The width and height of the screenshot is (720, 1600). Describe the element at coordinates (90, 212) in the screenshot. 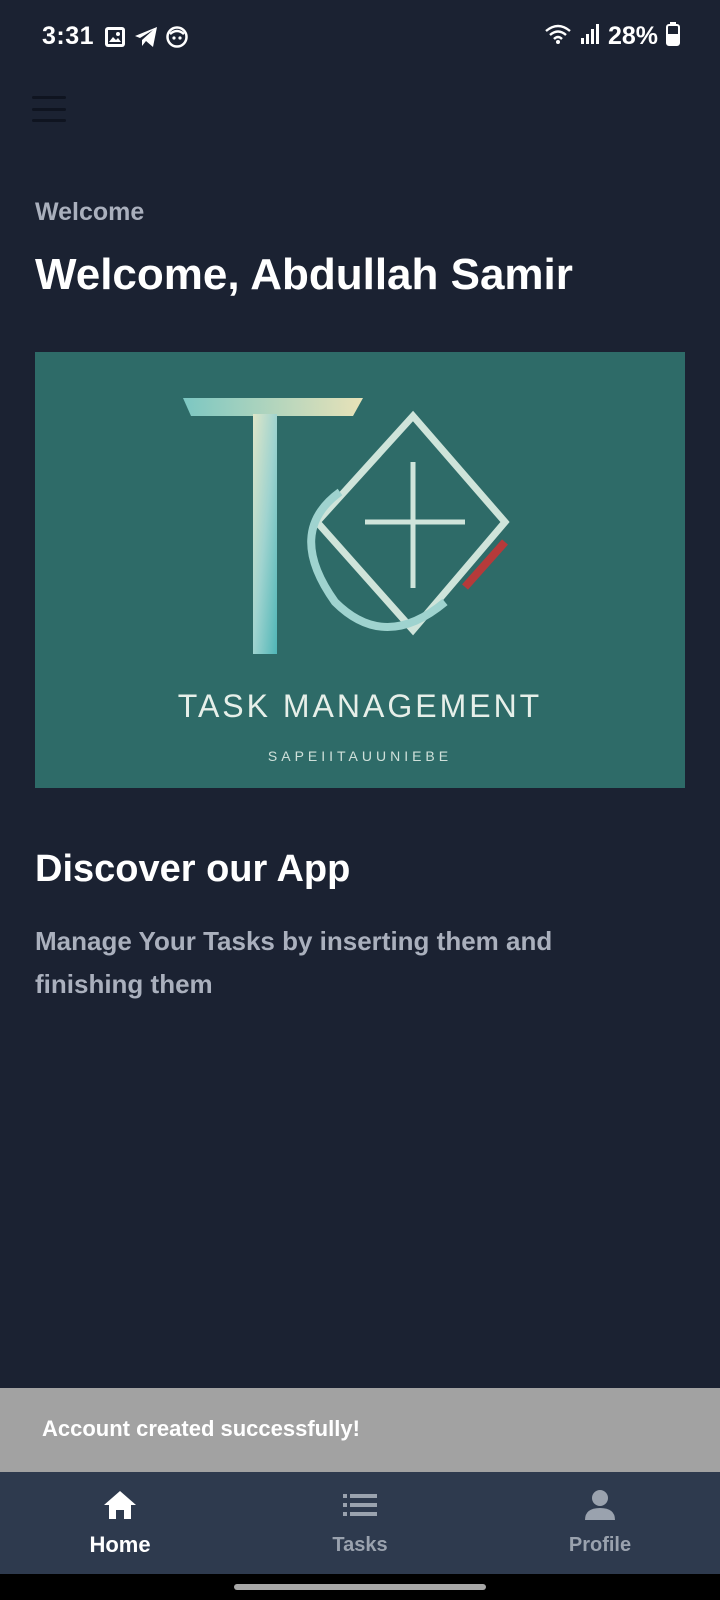

I see `welcome-subtitle: Welcome` at that location.